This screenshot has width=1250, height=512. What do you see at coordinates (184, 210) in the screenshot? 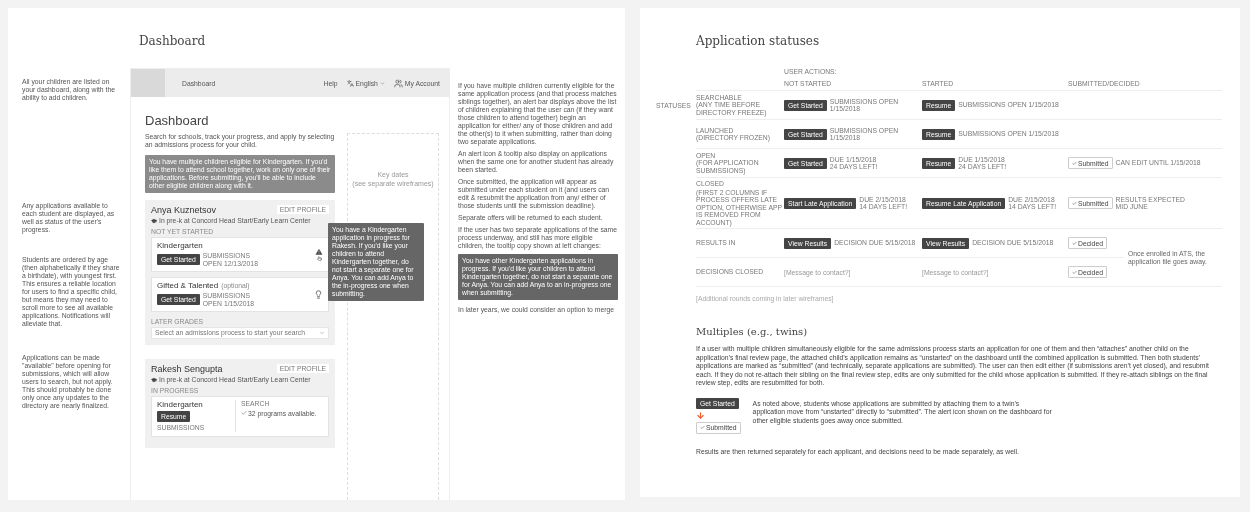
I see `student-name: Anya Kuznetsov` at bounding box center [184, 210].